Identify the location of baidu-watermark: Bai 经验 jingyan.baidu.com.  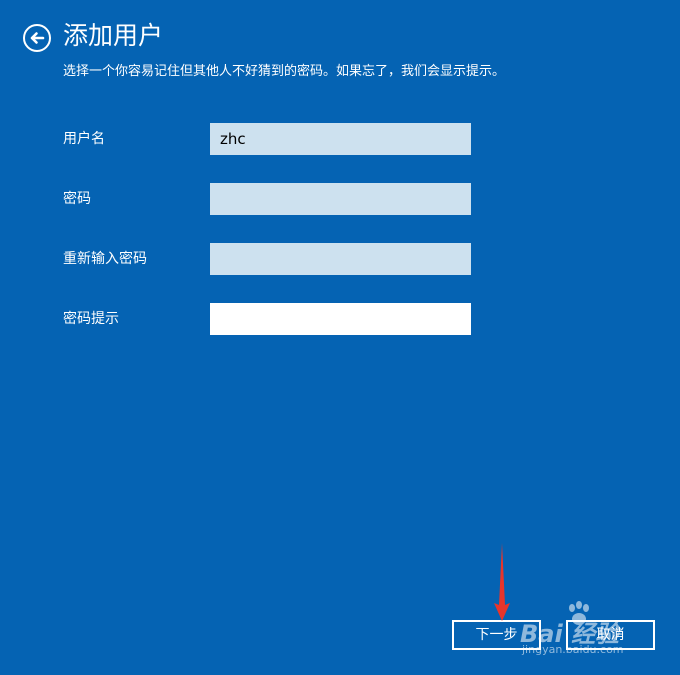
(595, 632).